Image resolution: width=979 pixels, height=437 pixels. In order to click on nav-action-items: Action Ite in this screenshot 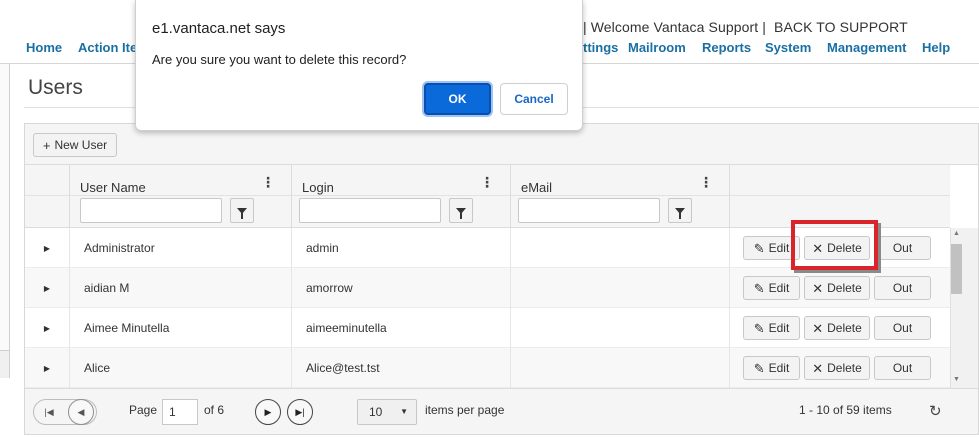, I will do `click(107, 47)`.